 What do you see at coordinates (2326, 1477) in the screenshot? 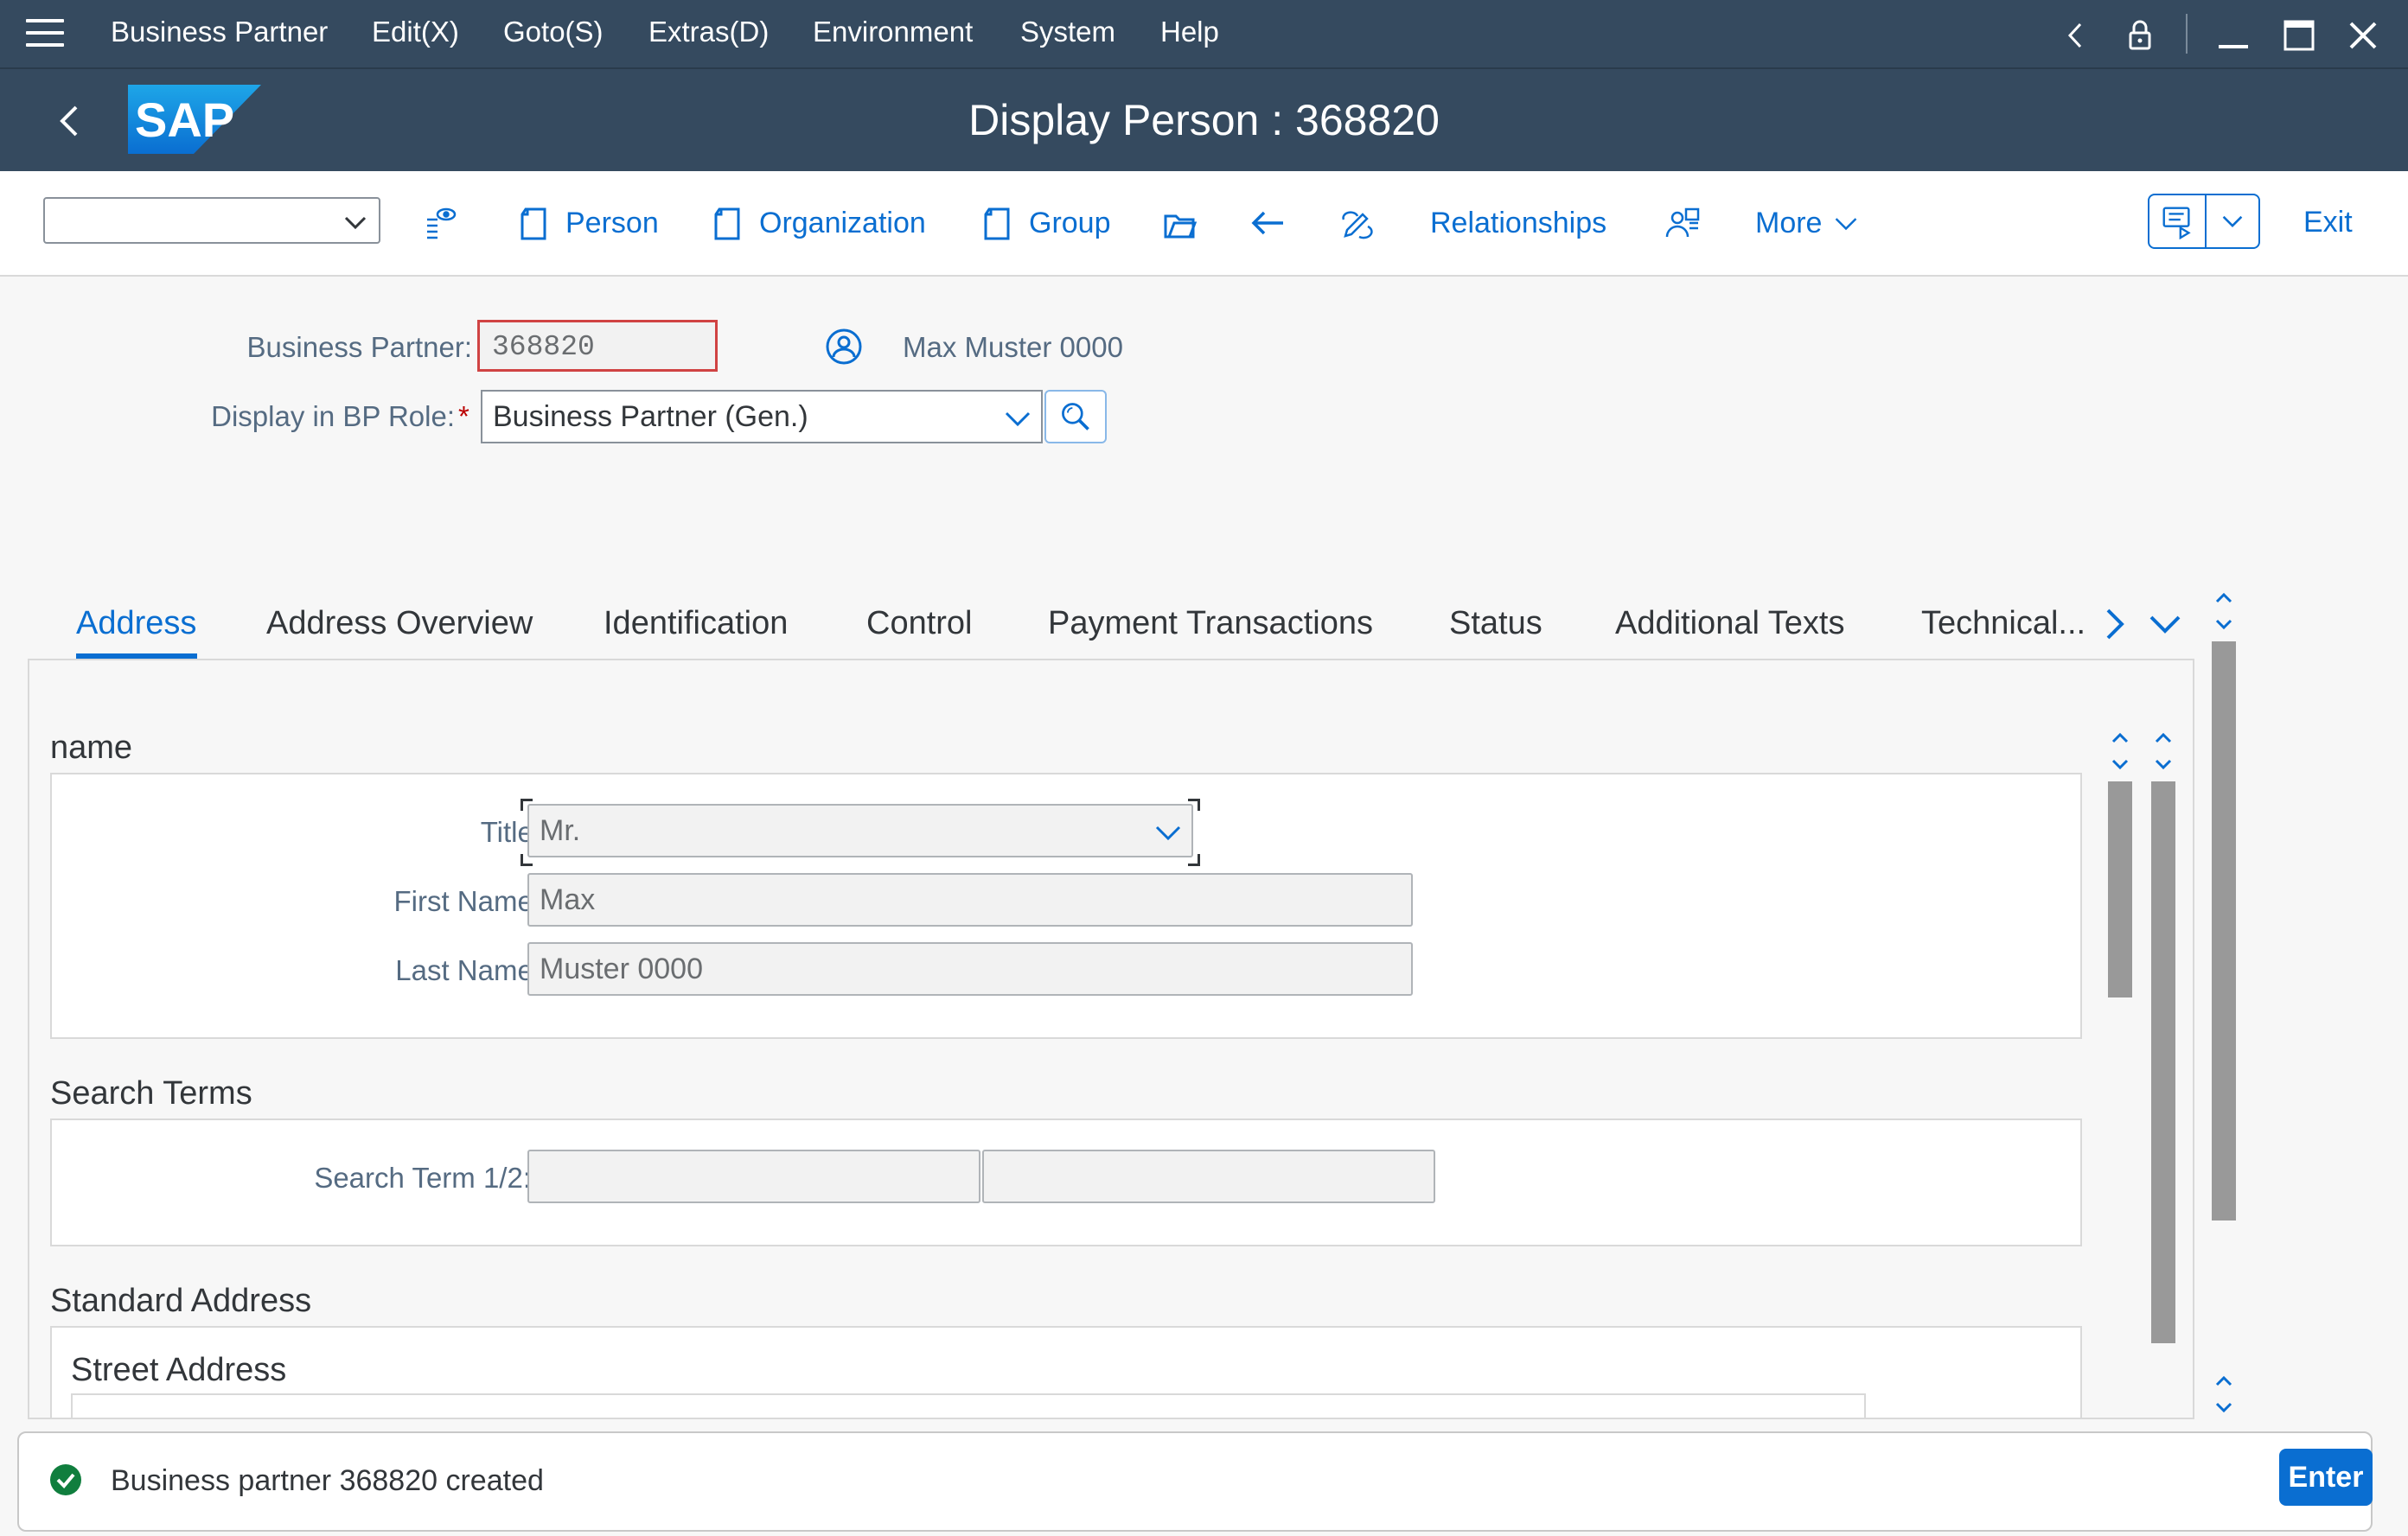
I see `enter-button: Enter` at bounding box center [2326, 1477].